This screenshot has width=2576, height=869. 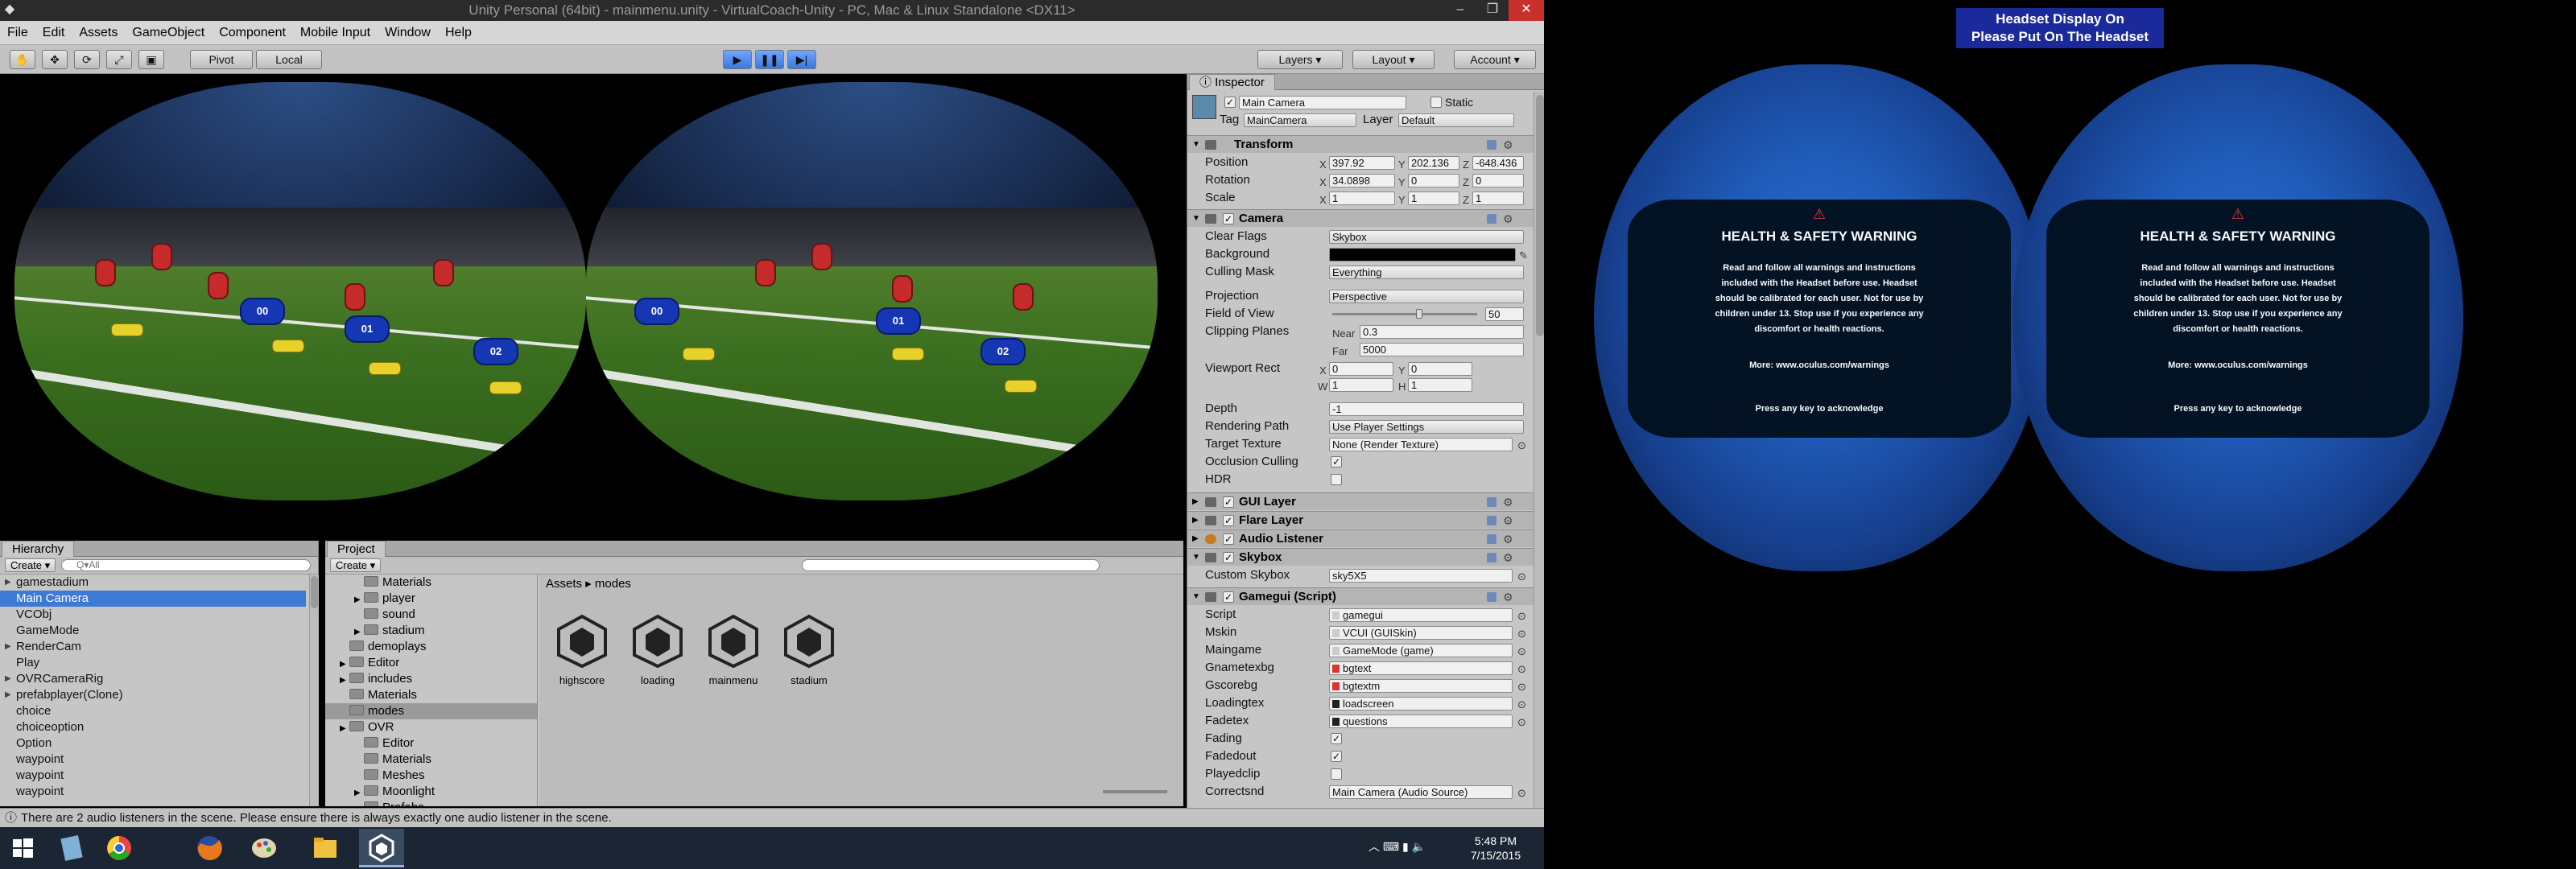 I want to click on flare-layer-header: ▶ ✓ Flare Layer ⚙, so click(x=1360, y=520).